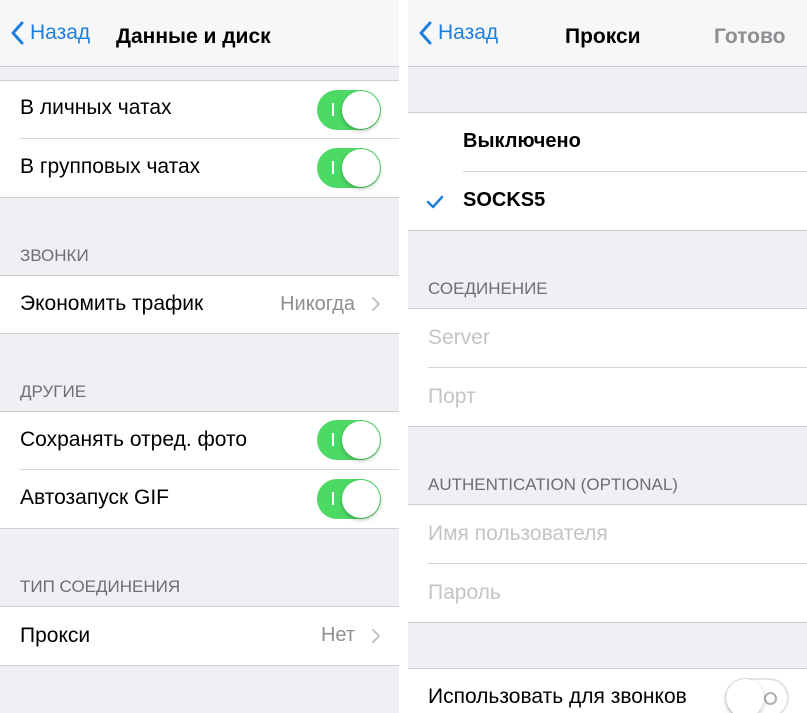  What do you see at coordinates (100, 586) in the screenshot?
I see `section-header-connection-type: ТИП СОЕДИНЕНИЯ` at bounding box center [100, 586].